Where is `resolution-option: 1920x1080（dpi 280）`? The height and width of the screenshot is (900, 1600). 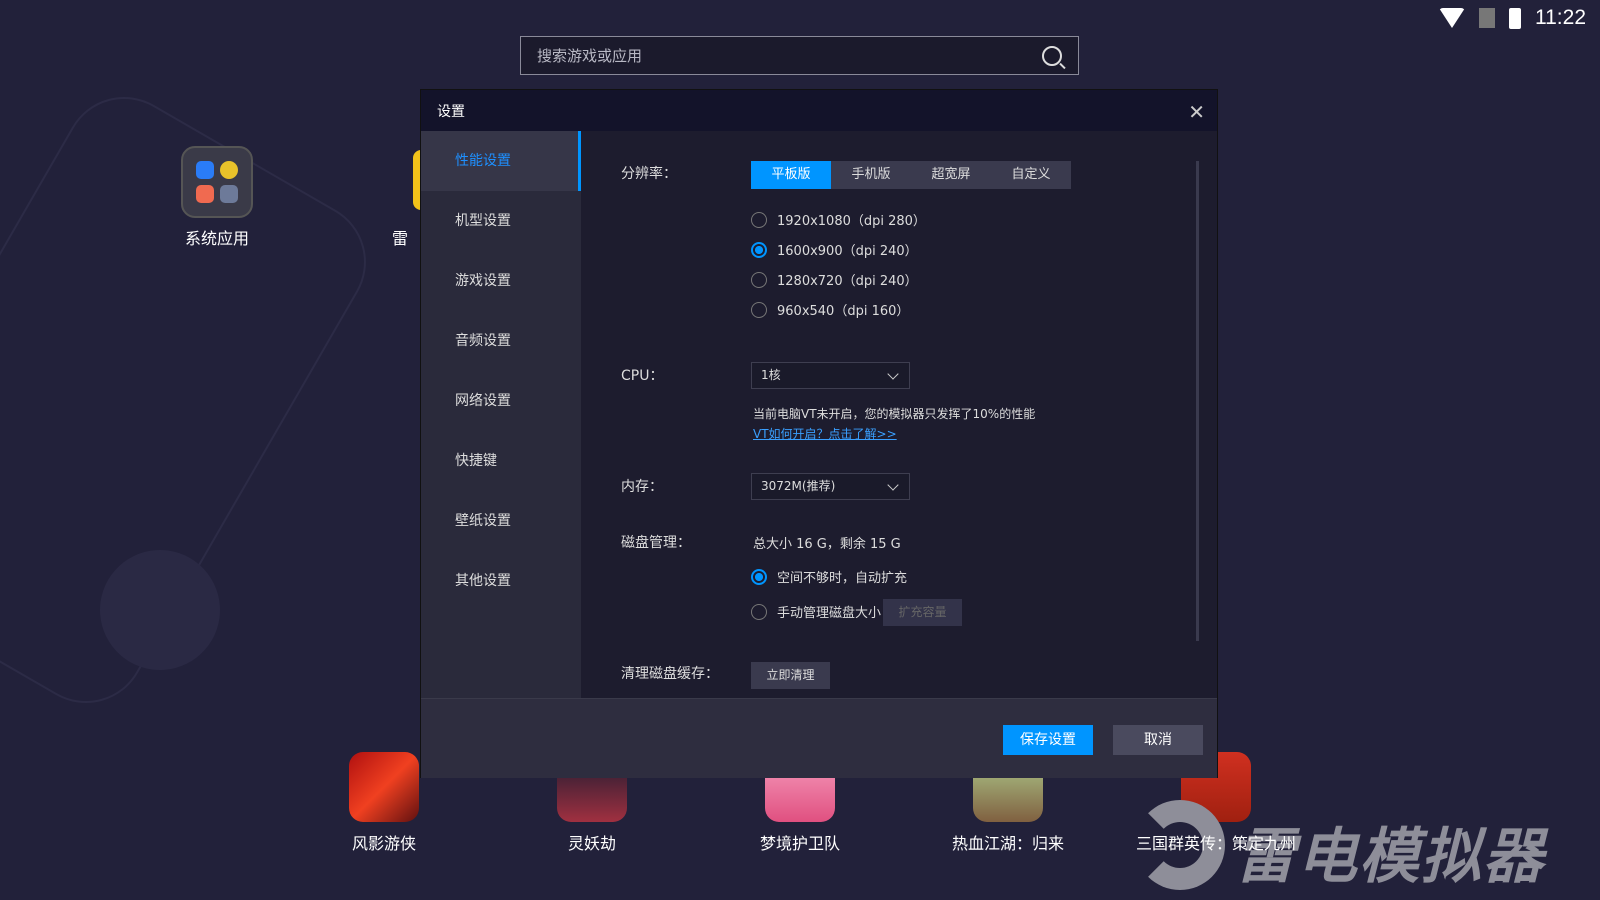 resolution-option: 1920x1080（dpi 280） is located at coordinates (838, 219).